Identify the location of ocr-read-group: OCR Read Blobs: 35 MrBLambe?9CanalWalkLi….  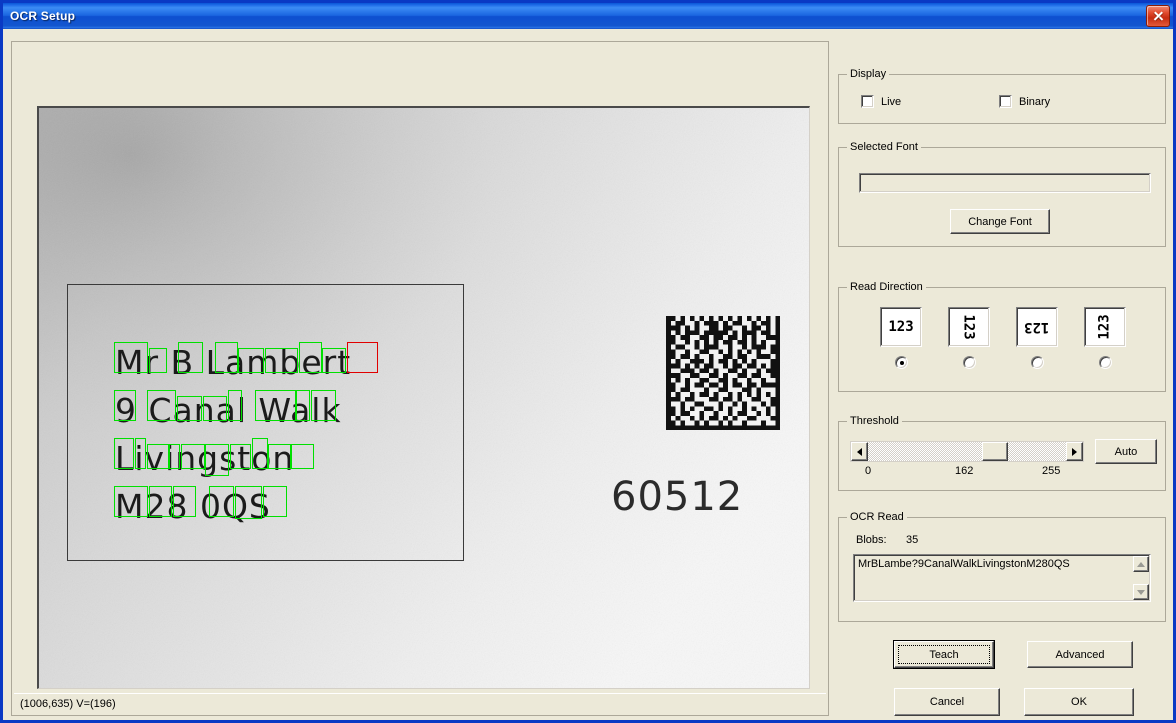
(1002, 566).